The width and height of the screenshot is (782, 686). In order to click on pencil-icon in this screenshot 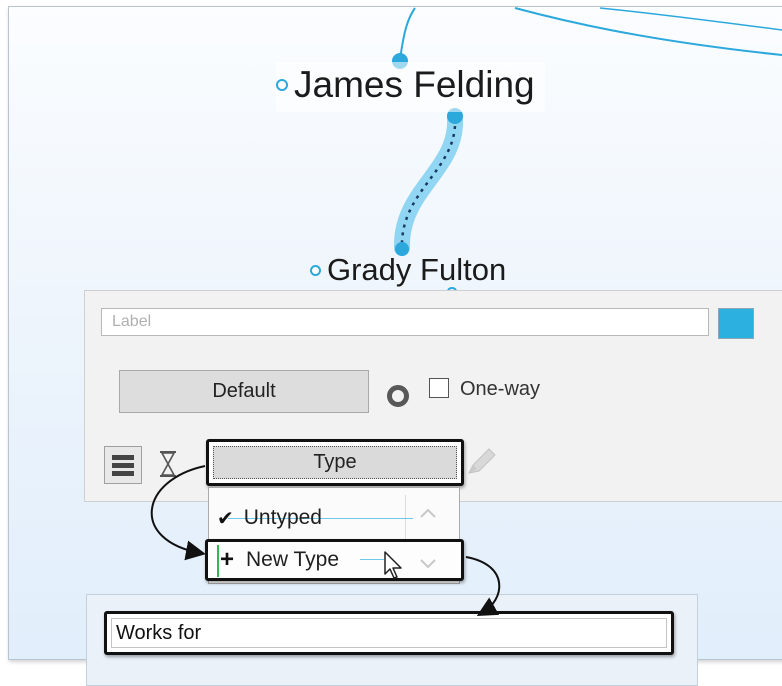, I will do `click(481, 463)`.